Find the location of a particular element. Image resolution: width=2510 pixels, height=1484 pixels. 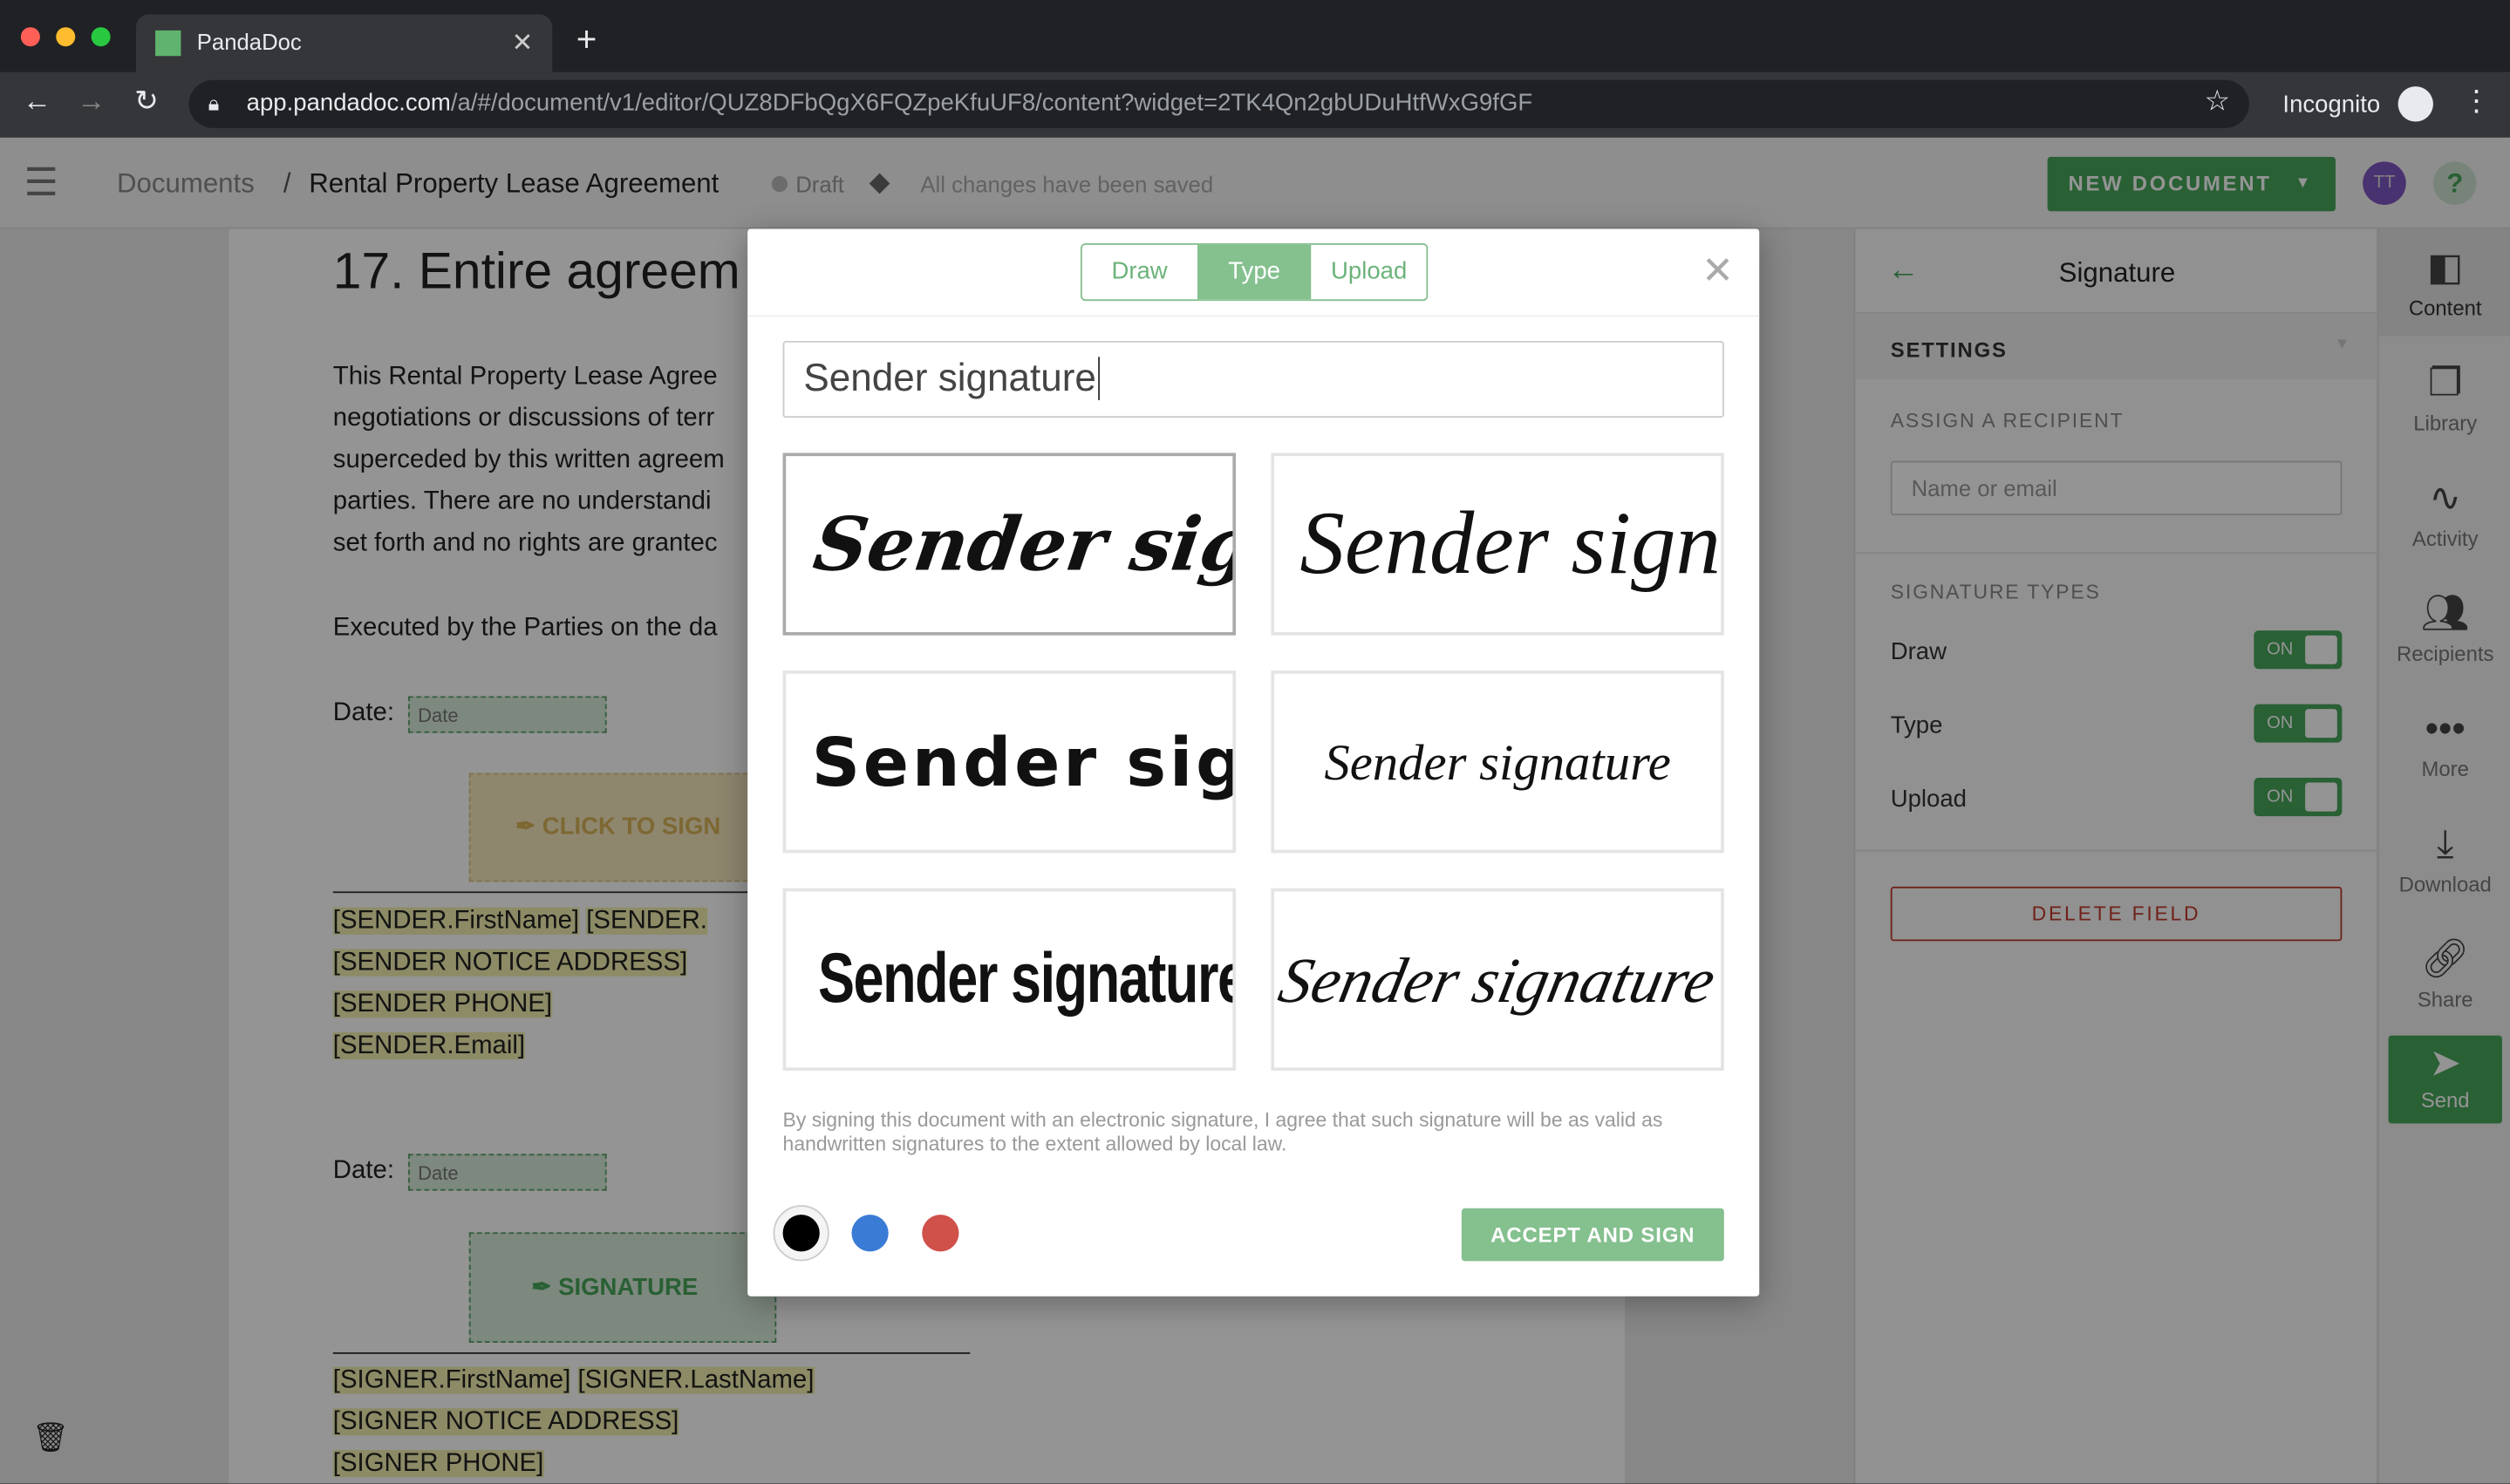

signature-option-2: Sender sign is located at coordinates (1497, 544).